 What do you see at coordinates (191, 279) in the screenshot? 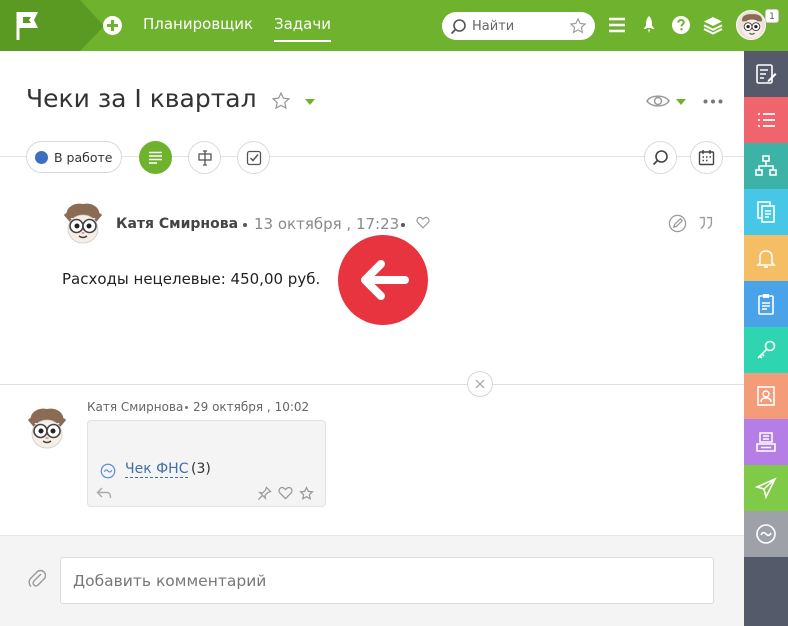
I see `message-text: Расходы нецелевые: 450,00 руб.` at bounding box center [191, 279].